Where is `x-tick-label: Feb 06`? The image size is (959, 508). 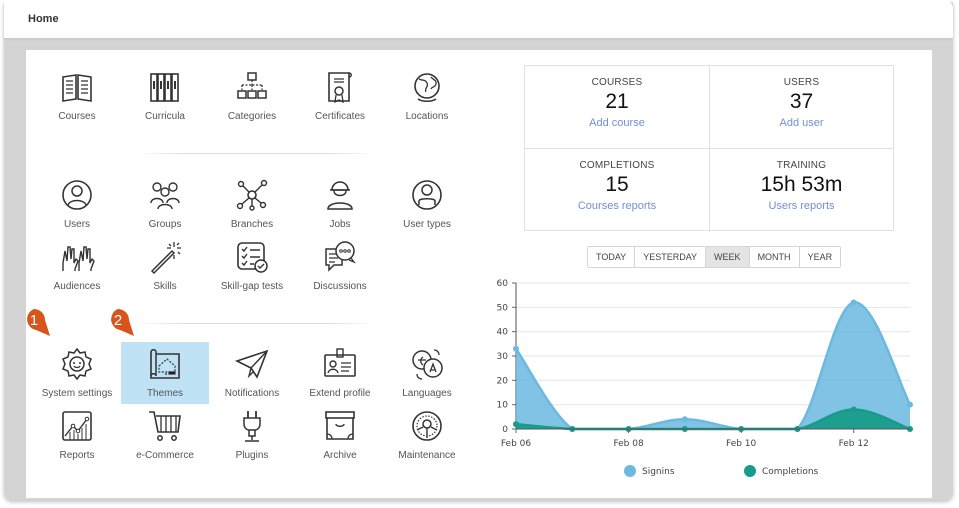
x-tick-label: Feb 06 is located at coordinates (516, 444).